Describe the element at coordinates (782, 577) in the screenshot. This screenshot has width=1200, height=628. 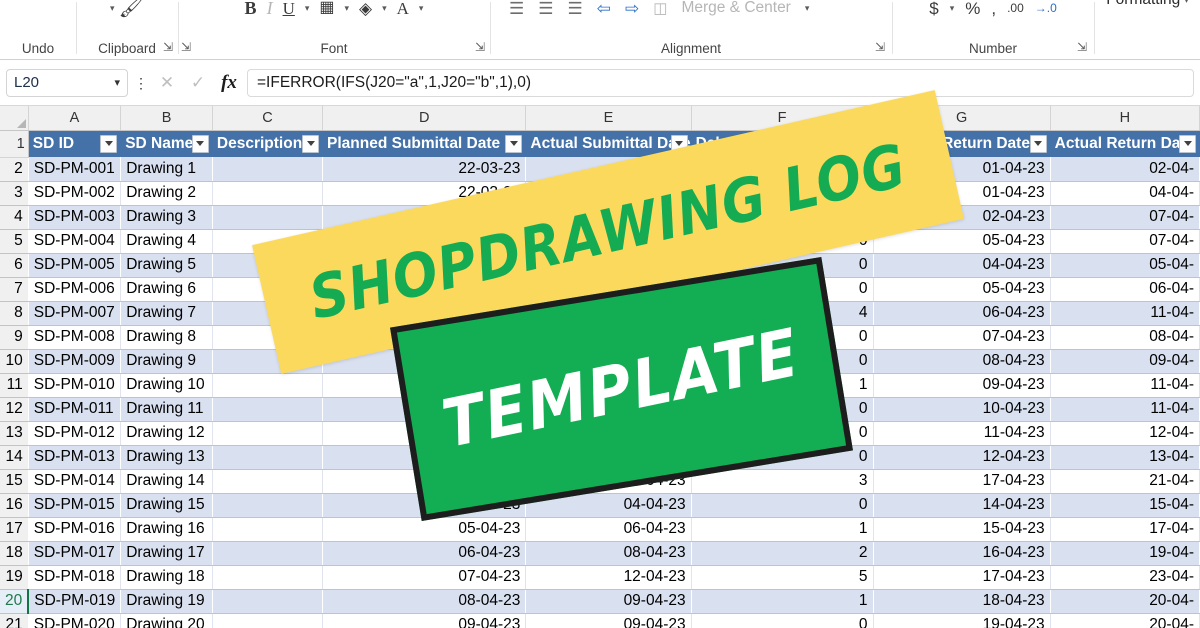
I see `table-cell: 5` at that location.